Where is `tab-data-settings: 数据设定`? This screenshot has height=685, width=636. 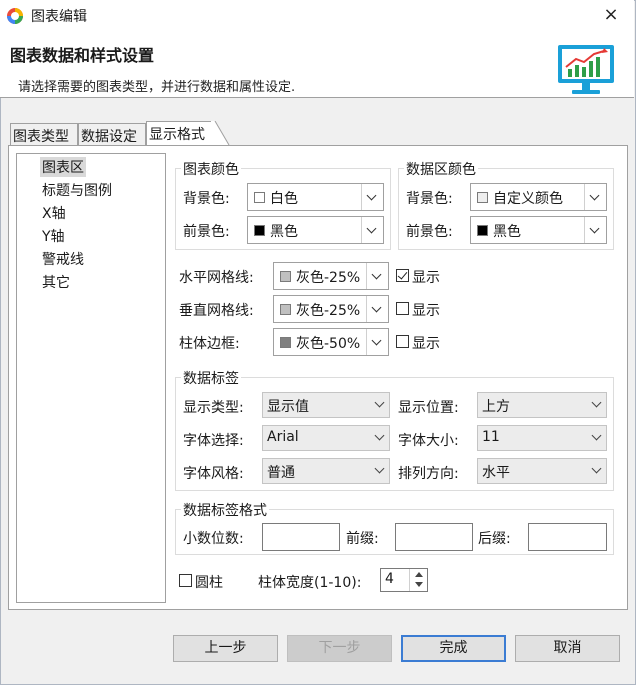
tab-data-settings: 数据设定 is located at coordinates (112, 134).